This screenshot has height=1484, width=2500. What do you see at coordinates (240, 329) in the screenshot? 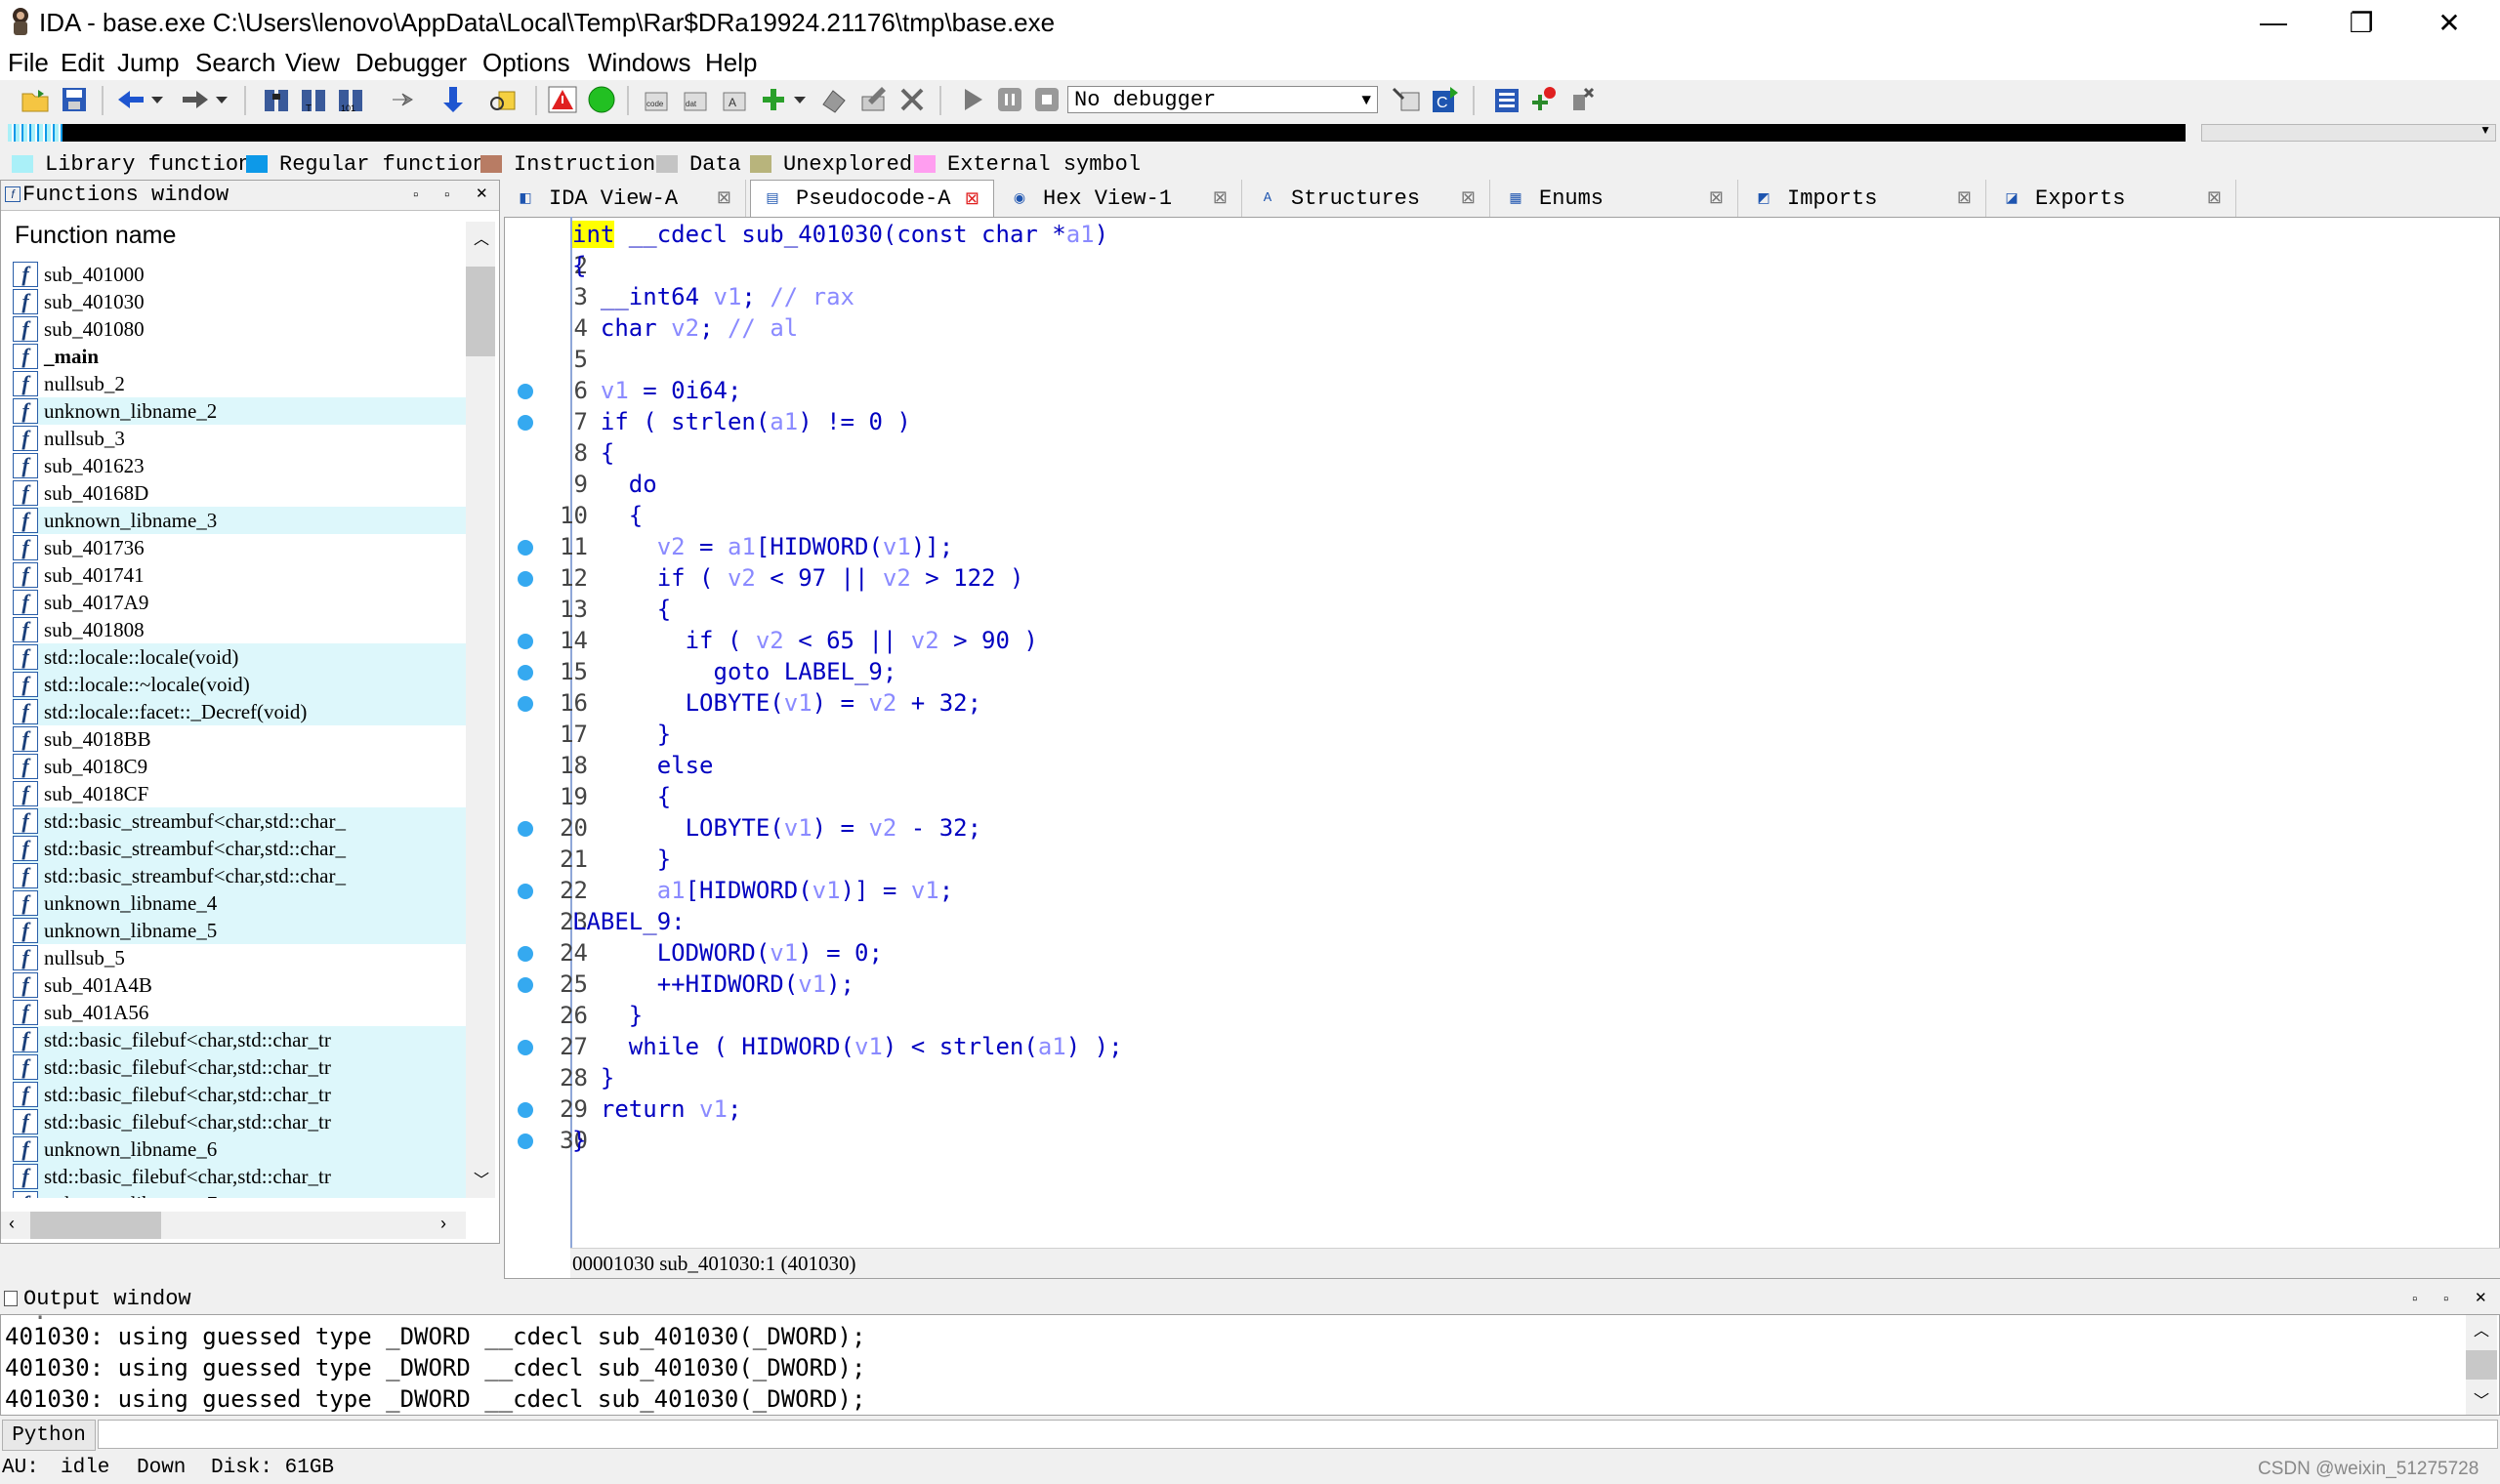
I see `function-list-item: f sub_401080` at bounding box center [240, 329].